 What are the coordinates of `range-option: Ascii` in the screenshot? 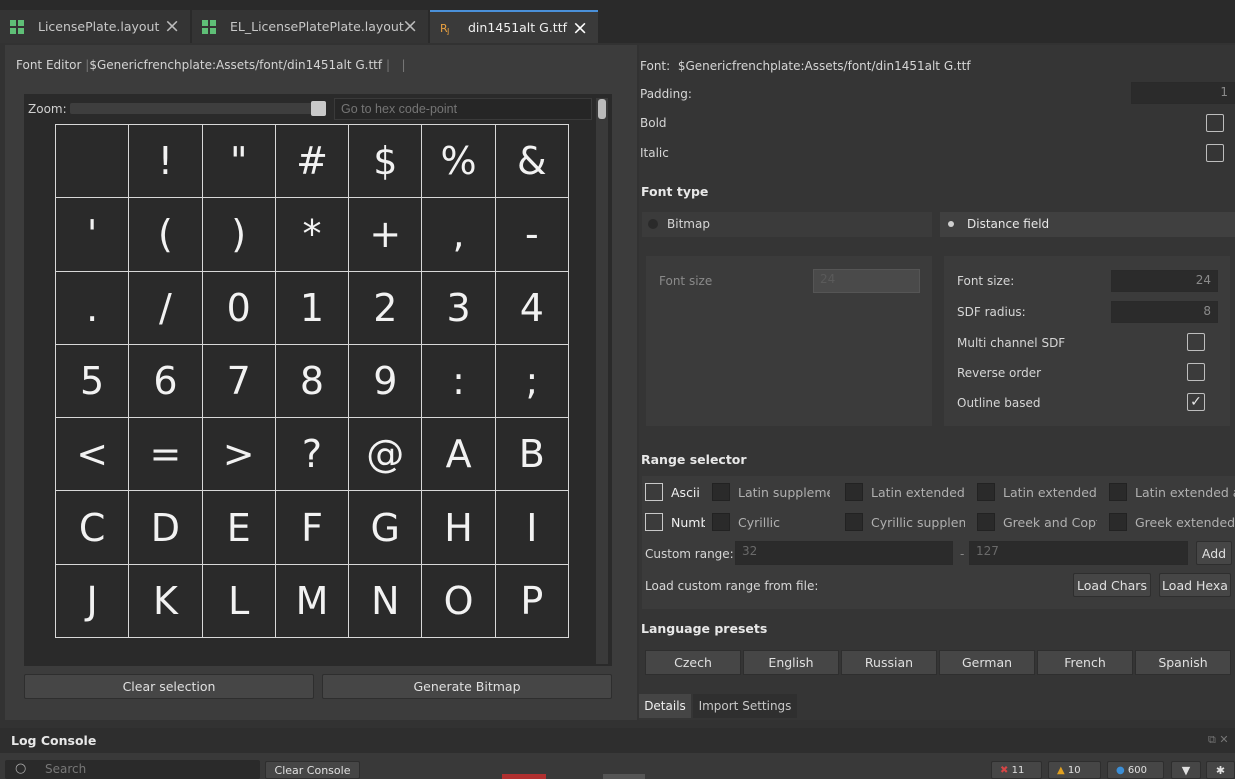 It's located at (675, 492).